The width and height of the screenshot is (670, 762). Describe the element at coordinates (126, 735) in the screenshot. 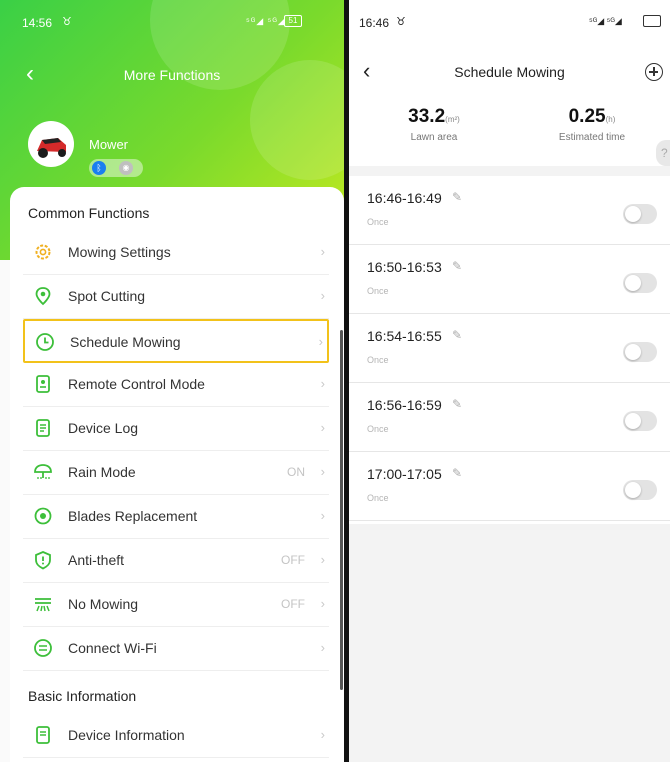

I see `menu-item-label: Device Information` at that location.